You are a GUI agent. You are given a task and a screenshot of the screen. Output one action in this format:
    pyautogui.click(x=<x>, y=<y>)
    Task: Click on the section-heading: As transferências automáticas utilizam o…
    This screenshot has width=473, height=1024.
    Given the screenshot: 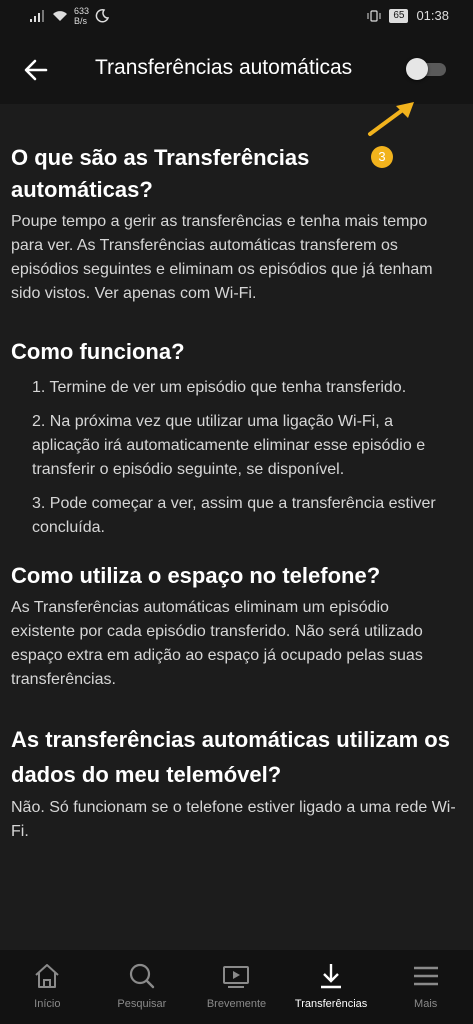 What is the action you would take?
    pyautogui.click(x=230, y=757)
    